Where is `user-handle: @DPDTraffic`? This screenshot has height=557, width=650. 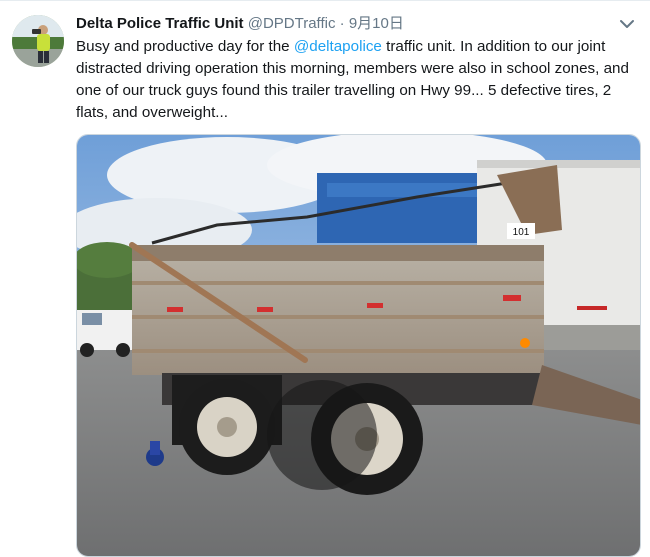
user-handle: @DPDTraffic is located at coordinates (292, 23).